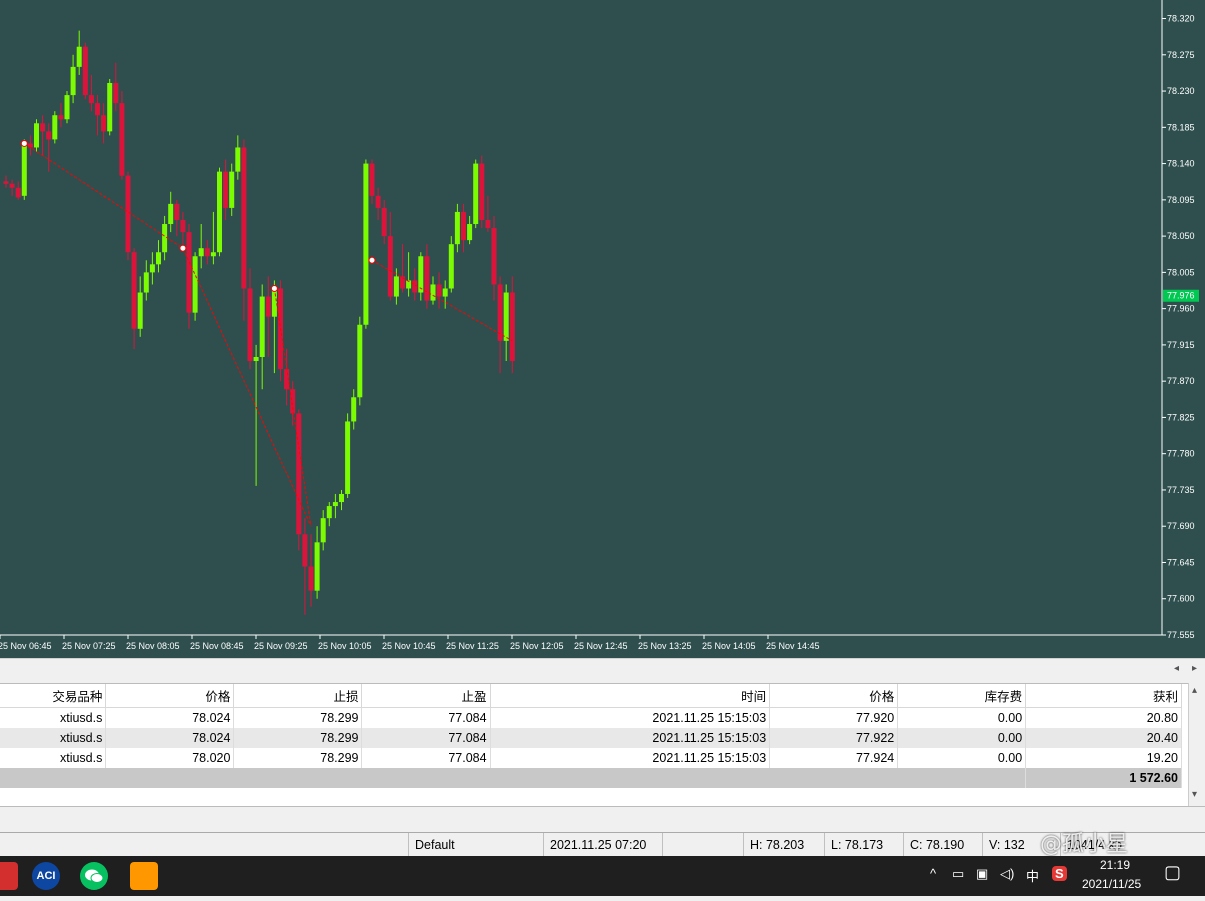  I want to click on time-tick-label: 25 Nov 08:05, so click(153, 646).